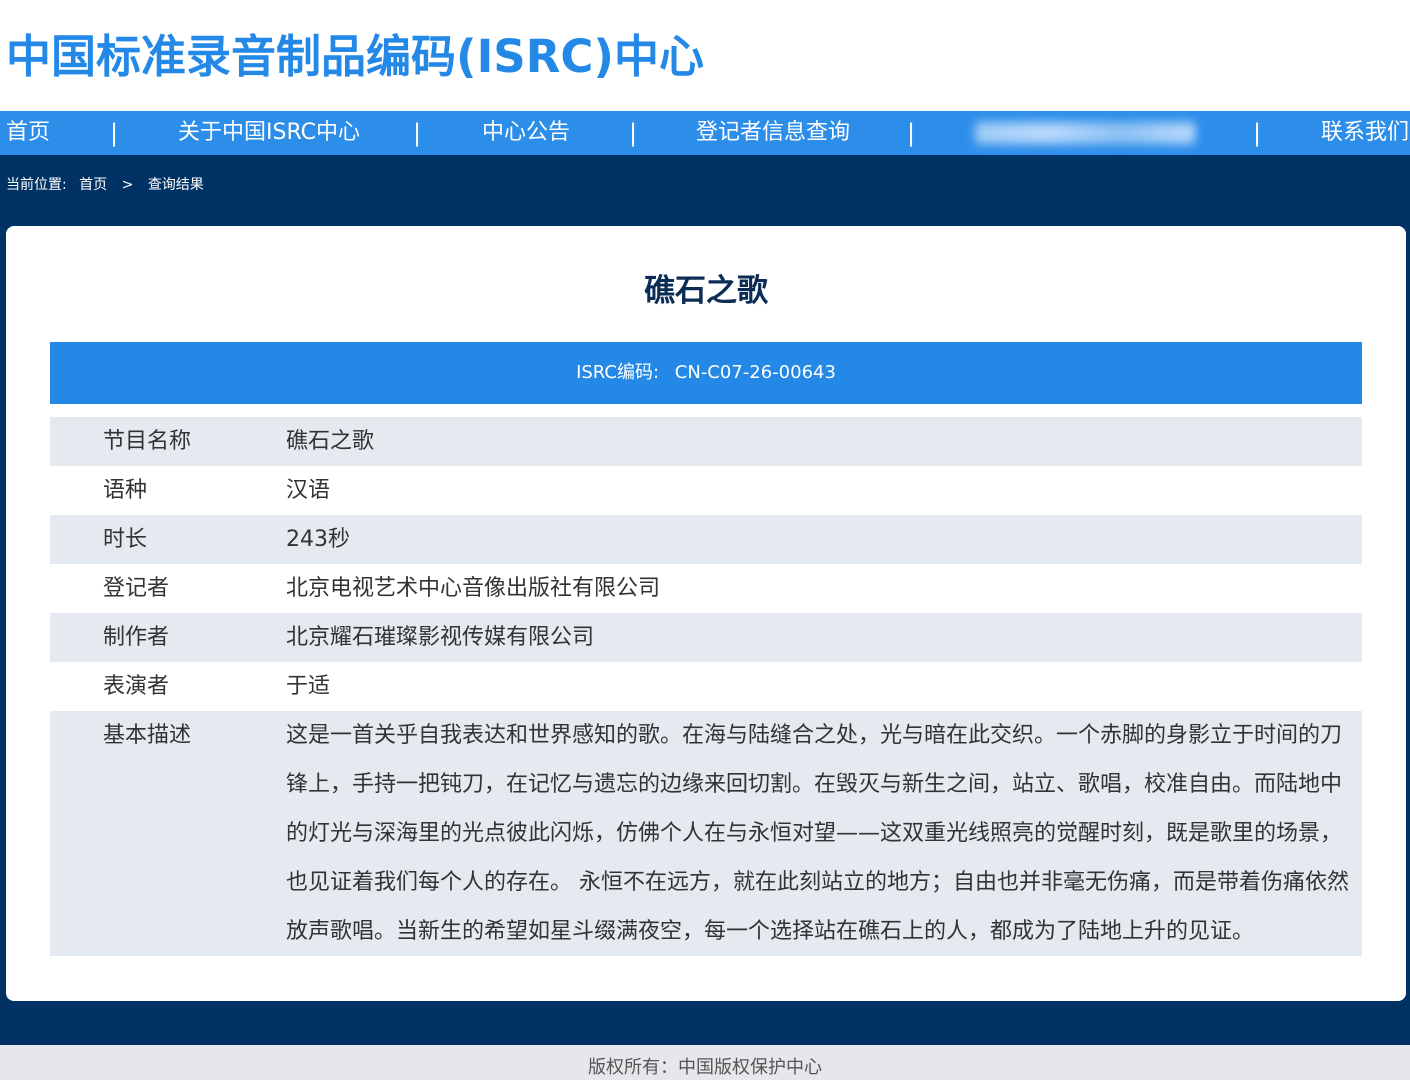 The image size is (1410, 1080). Describe the element at coordinates (773, 133) in the screenshot. I see `nav-registrant-search: 登记者信息查询` at that location.